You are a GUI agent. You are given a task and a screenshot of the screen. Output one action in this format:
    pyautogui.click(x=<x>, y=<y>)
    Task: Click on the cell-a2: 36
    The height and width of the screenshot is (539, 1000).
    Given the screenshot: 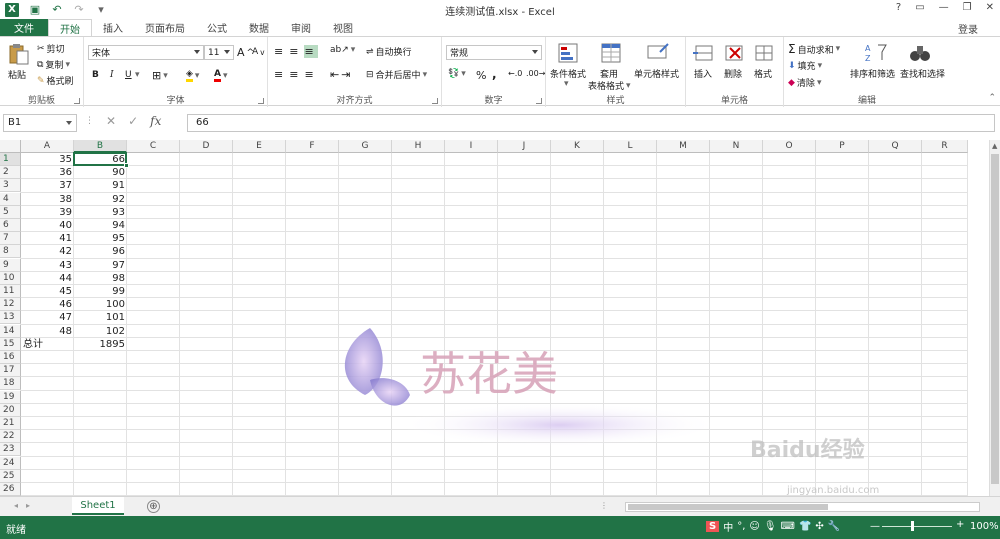 What is the action you would take?
    pyautogui.click(x=47, y=172)
    